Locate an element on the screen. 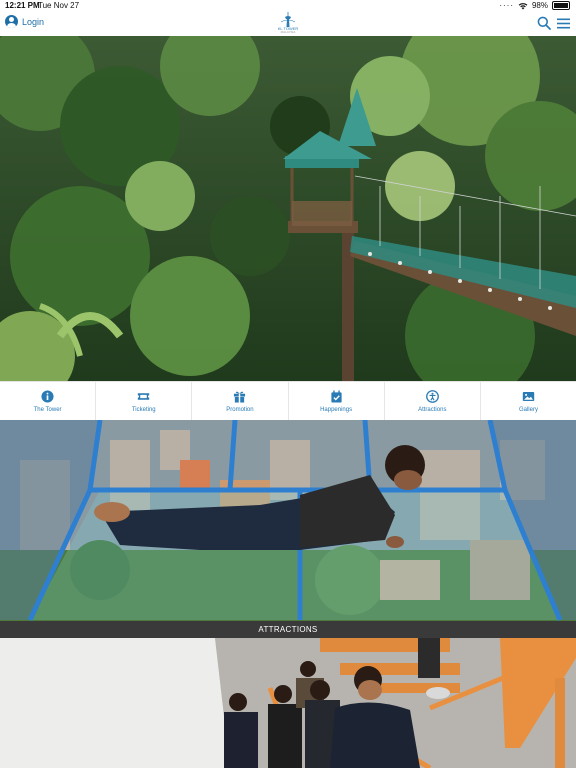  logo-subtext: MALAYSIA is located at coordinates (288, 32).